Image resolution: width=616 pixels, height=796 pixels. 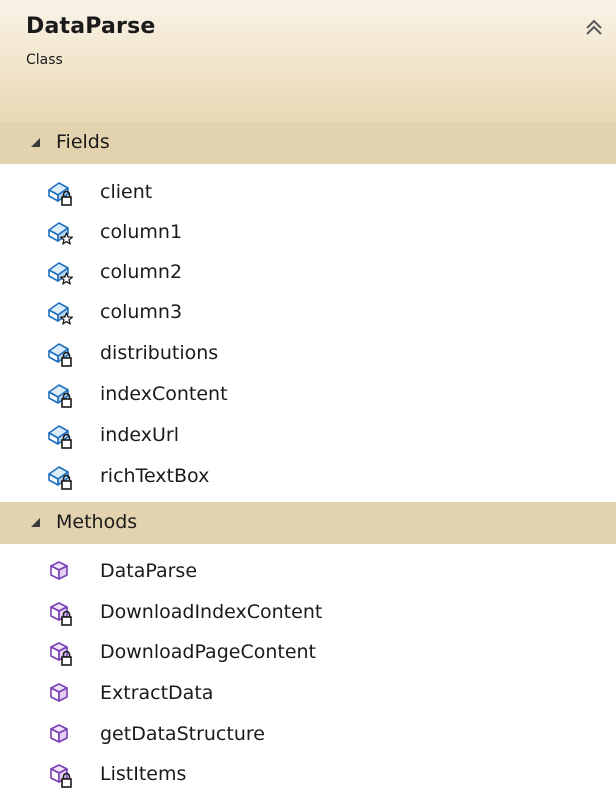 I want to click on class-kind: Class, so click(x=44, y=60).